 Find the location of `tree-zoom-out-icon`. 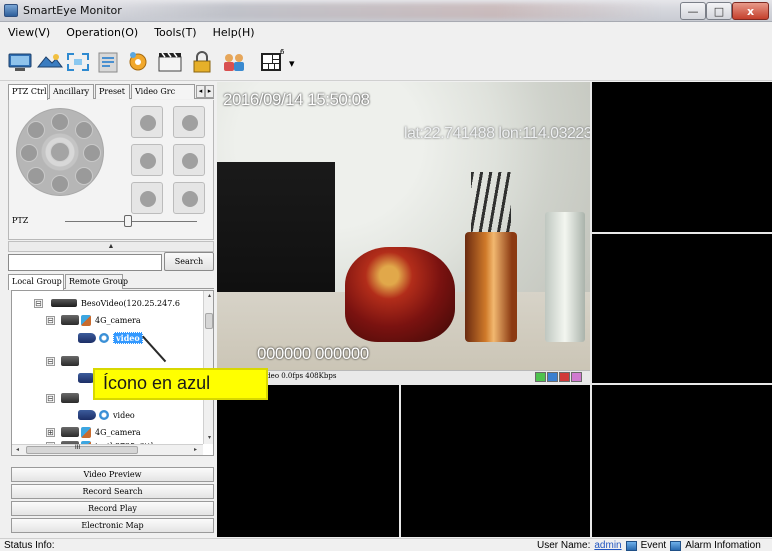

tree-zoom-out-icon is located at coordinates (190, 123).